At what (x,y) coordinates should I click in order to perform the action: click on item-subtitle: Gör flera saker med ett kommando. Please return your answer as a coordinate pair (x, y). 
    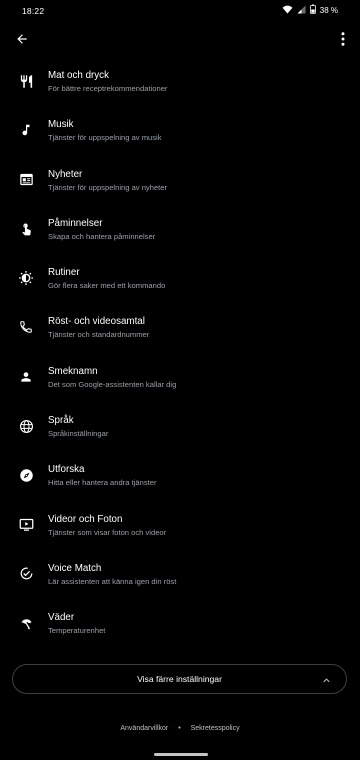
    Looking at the image, I should click on (107, 286).